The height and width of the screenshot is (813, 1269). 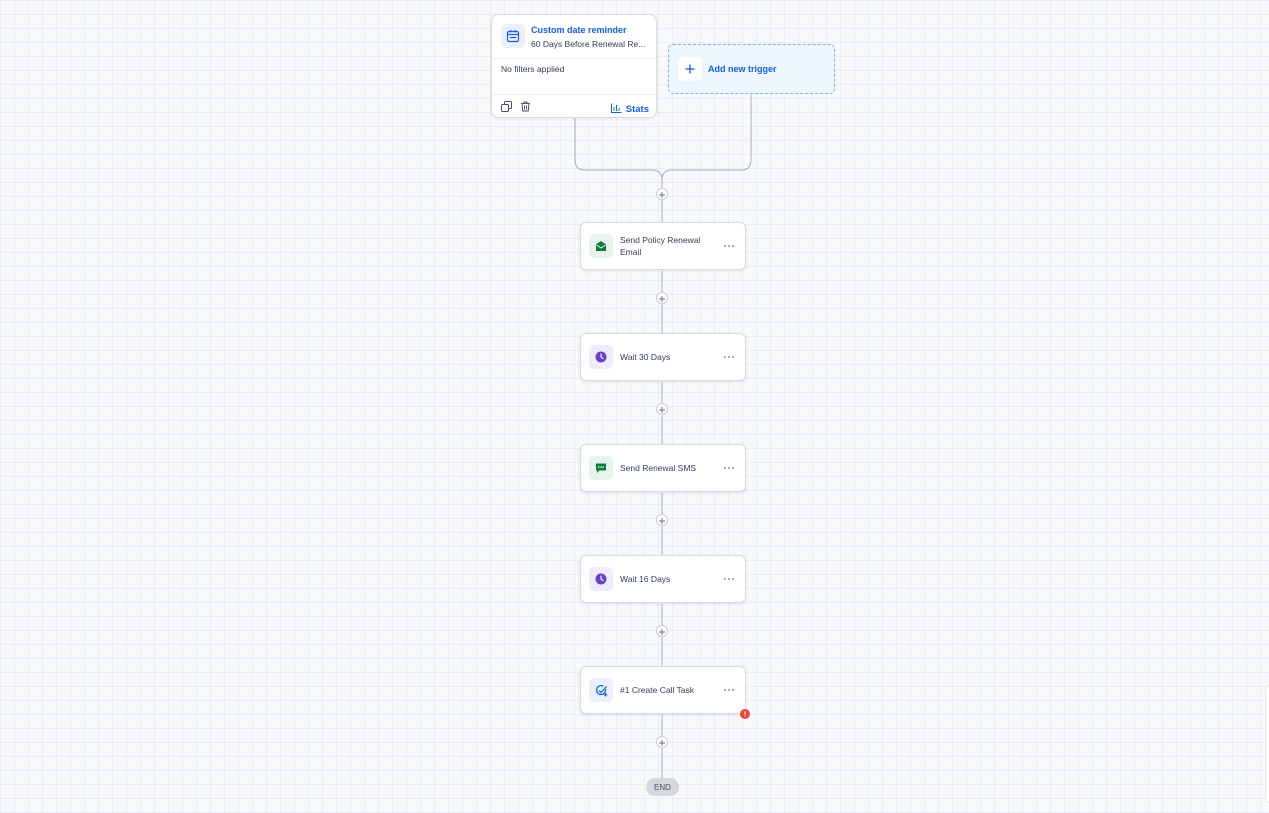 I want to click on calendar-icon, so click(x=513, y=36).